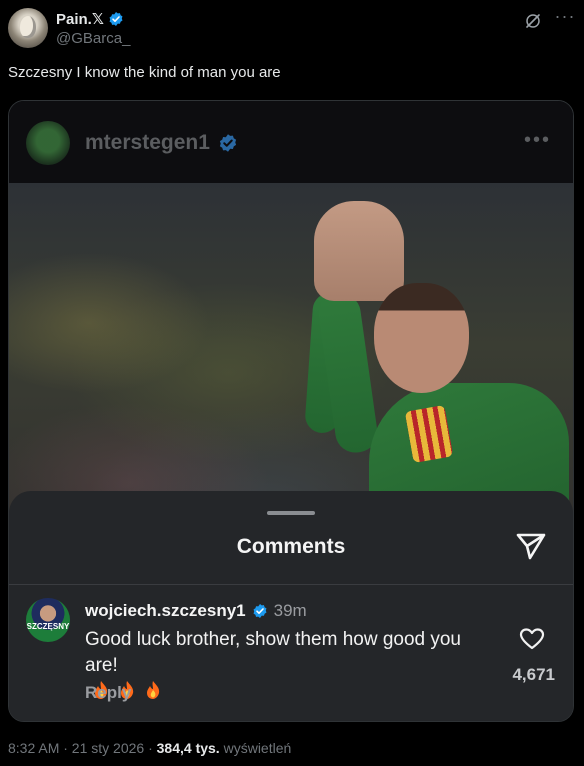 The width and height of the screenshot is (584, 766). I want to click on reply-link: Reply, so click(108, 692).